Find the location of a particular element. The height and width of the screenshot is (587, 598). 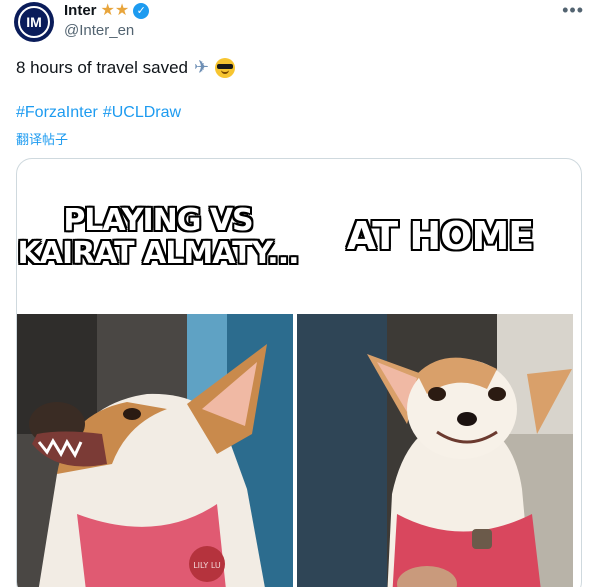

tweet-body: 8 hours of travel saved ✈ is located at coordinates (126, 67).